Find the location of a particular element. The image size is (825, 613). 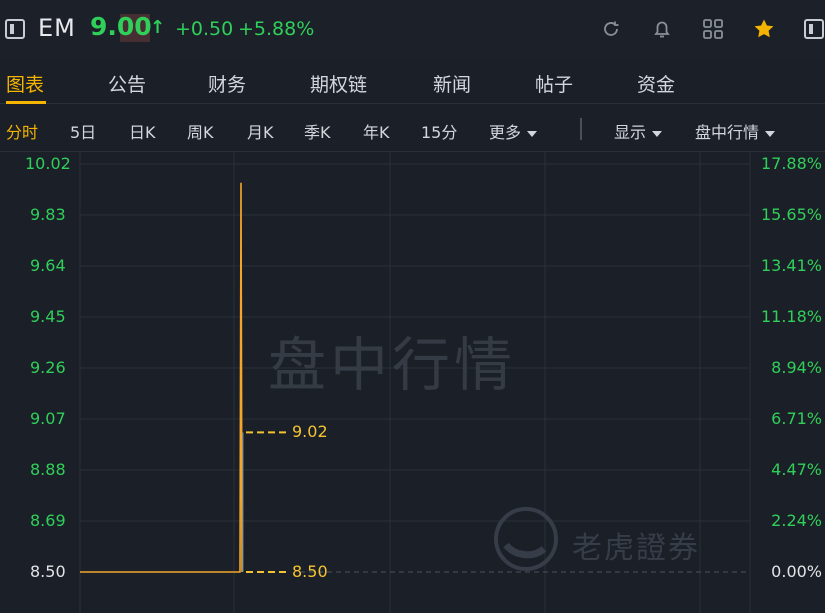

section-tabs: 图表 公告 财务 期权链 新闻 帖子 资金 is located at coordinates (412, 81).